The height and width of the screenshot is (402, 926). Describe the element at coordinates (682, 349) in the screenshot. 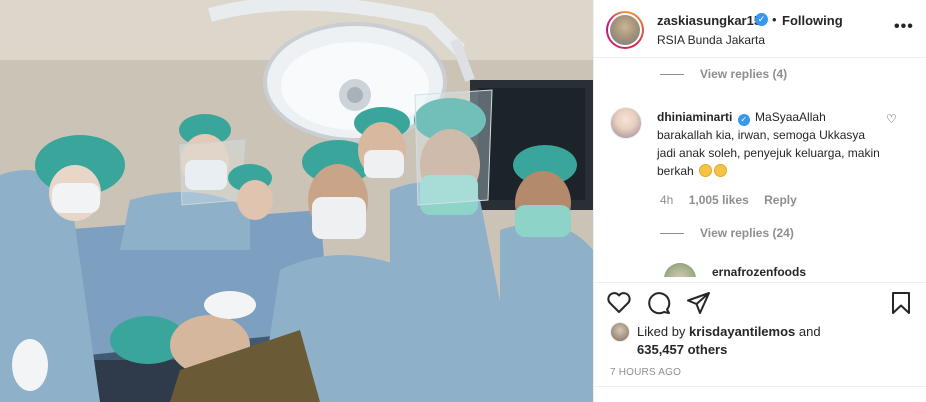

I see `likes-others-count: 635,457 others` at that location.